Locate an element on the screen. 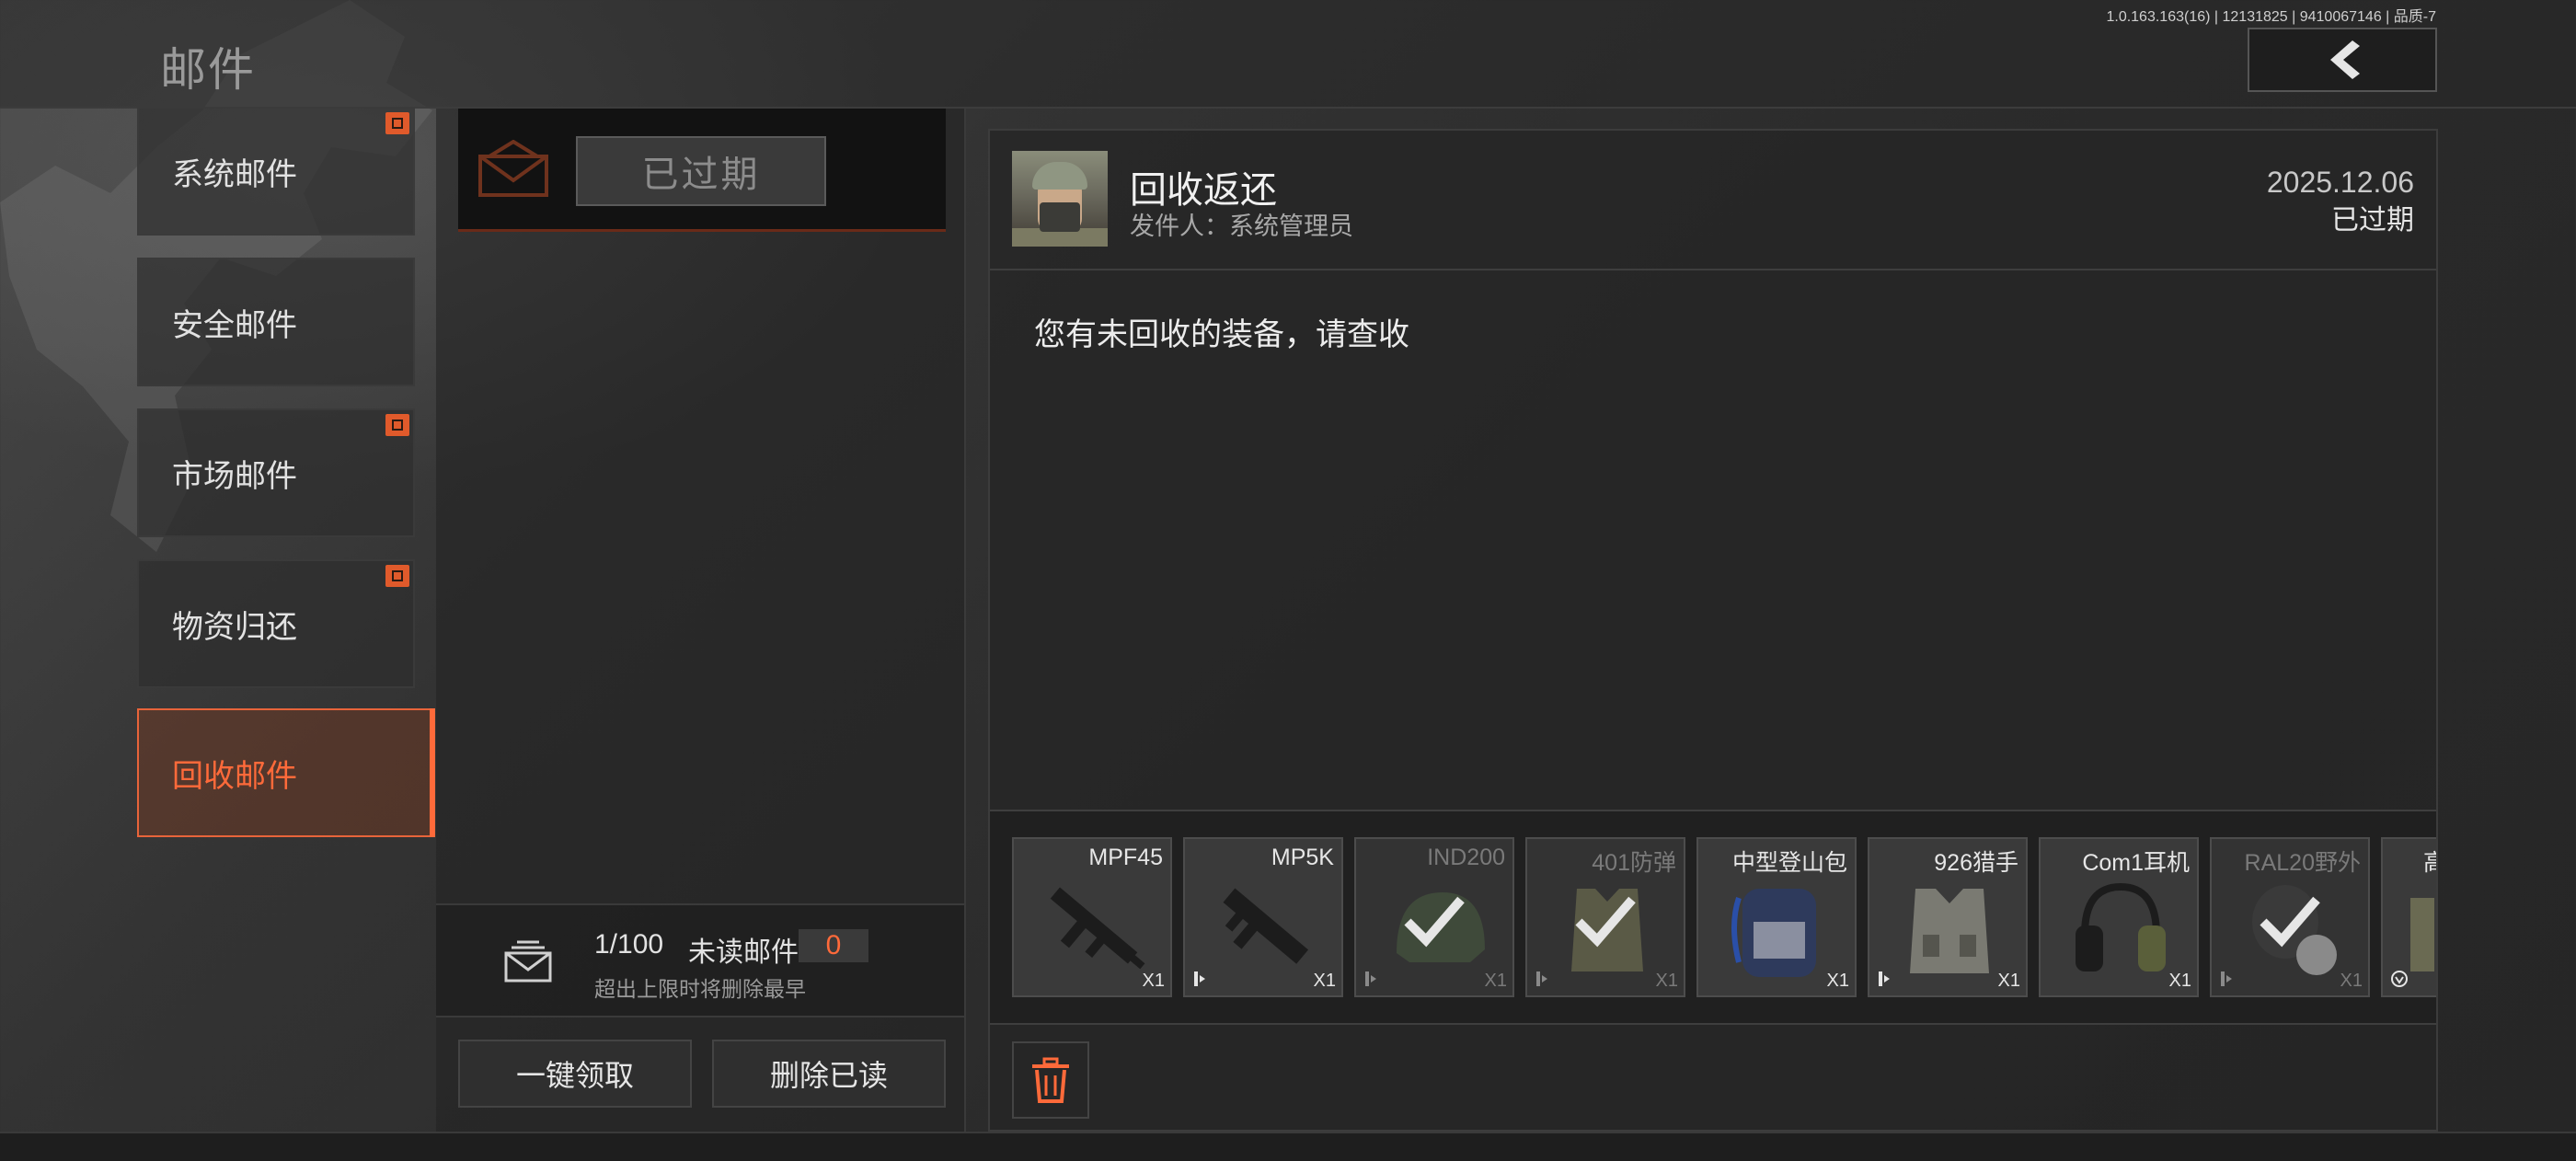 This screenshot has width=2576, height=1161. bottom-edge is located at coordinates (1288, 1147).